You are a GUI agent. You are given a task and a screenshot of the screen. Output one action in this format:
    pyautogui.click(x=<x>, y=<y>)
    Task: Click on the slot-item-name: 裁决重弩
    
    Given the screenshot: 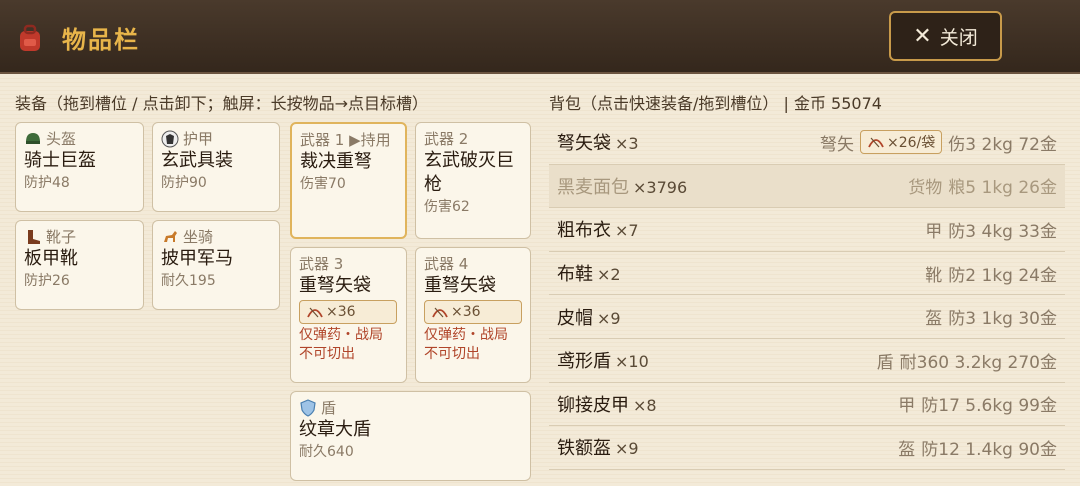 What is the action you would take?
    pyautogui.click(x=336, y=161)
    